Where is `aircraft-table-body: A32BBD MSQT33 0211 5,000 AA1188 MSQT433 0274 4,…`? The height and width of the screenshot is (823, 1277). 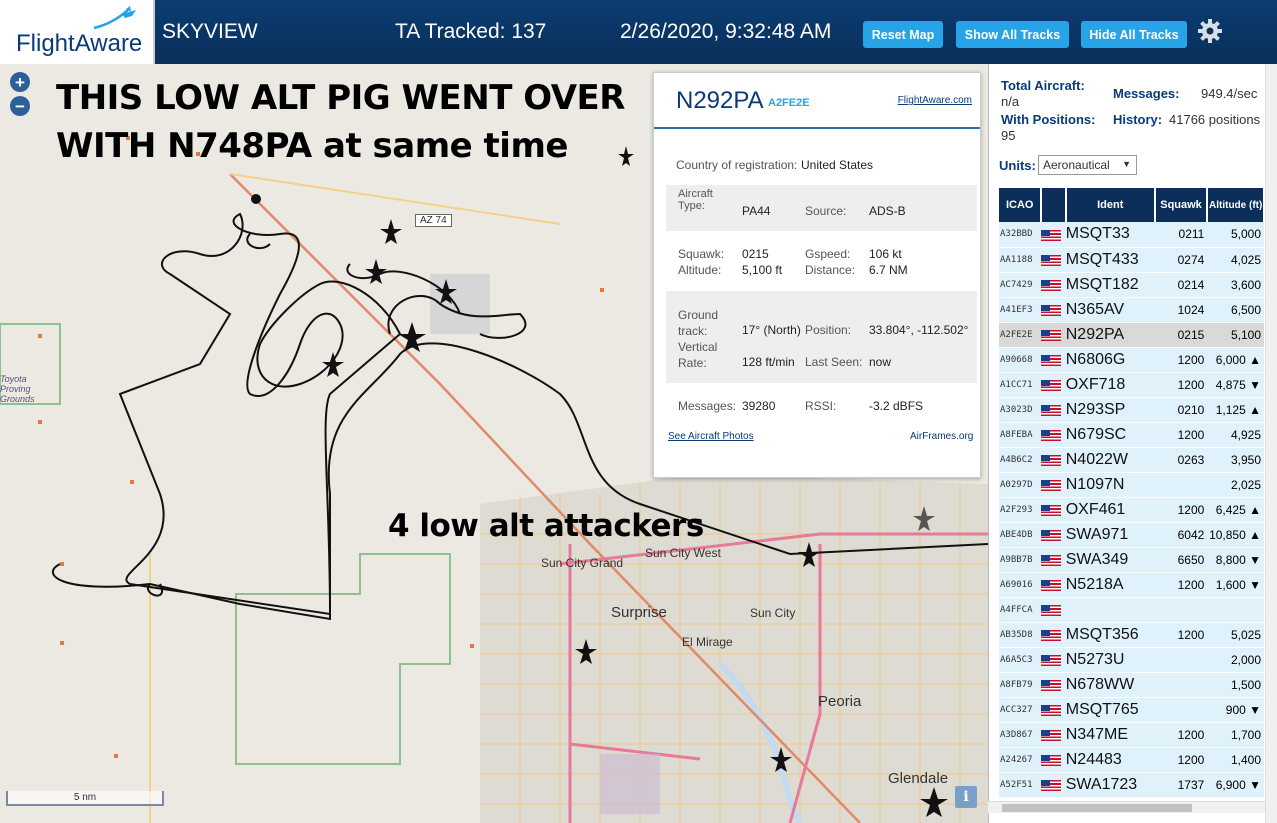 aircraft-table-body: A32BBD MSQT33 0211 5,000 AA1188 MSQT433 0274 4,… is located at coordinates (1131, 510).